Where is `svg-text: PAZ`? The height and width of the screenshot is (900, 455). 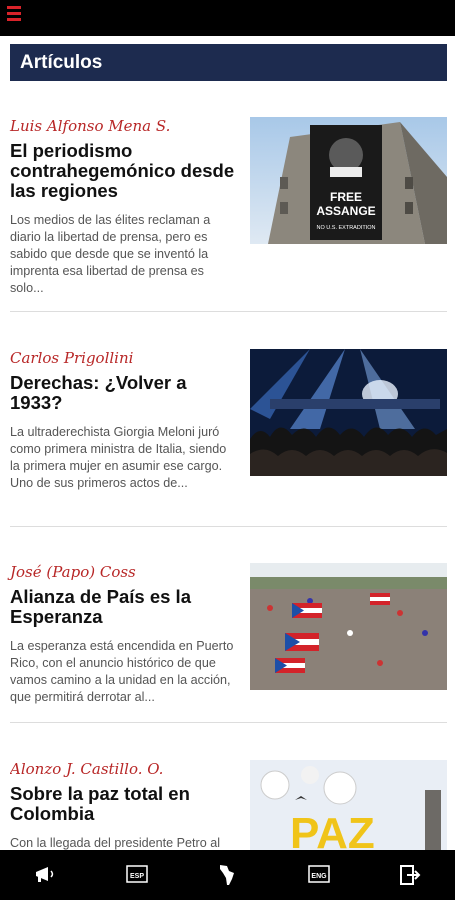 svg-text: PAZ is located at coordinates (332, 829).